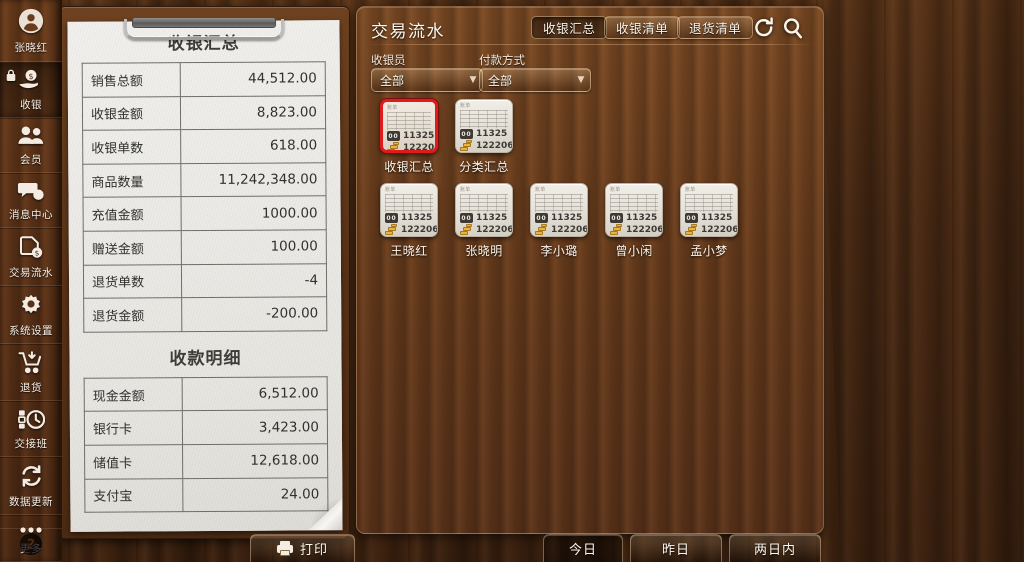 The image size is (1024, 562). What do you see at coordinates (255, 494) in the screenshot?
I see `row-value: 24.00` at bounding box center [255, 494].